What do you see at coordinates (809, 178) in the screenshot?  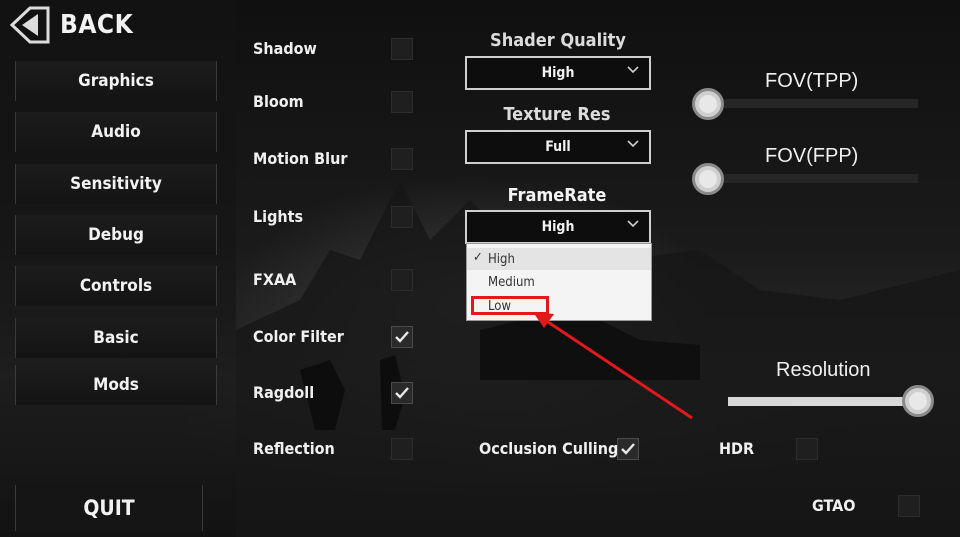 I see `fov-fpp-track` at bounding box center [809, 178].